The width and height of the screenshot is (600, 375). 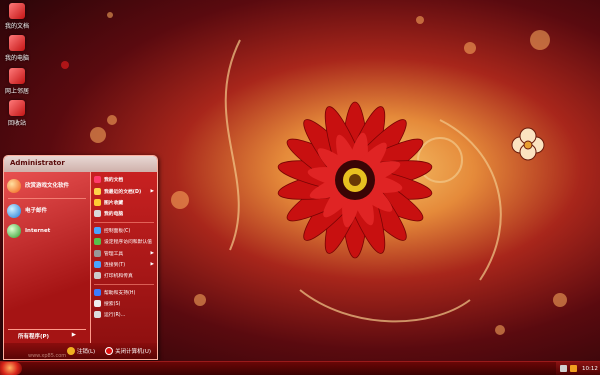 I want to click on menu-item-connect-to: 连接到(T) ▶, so click(x=124, y=264).